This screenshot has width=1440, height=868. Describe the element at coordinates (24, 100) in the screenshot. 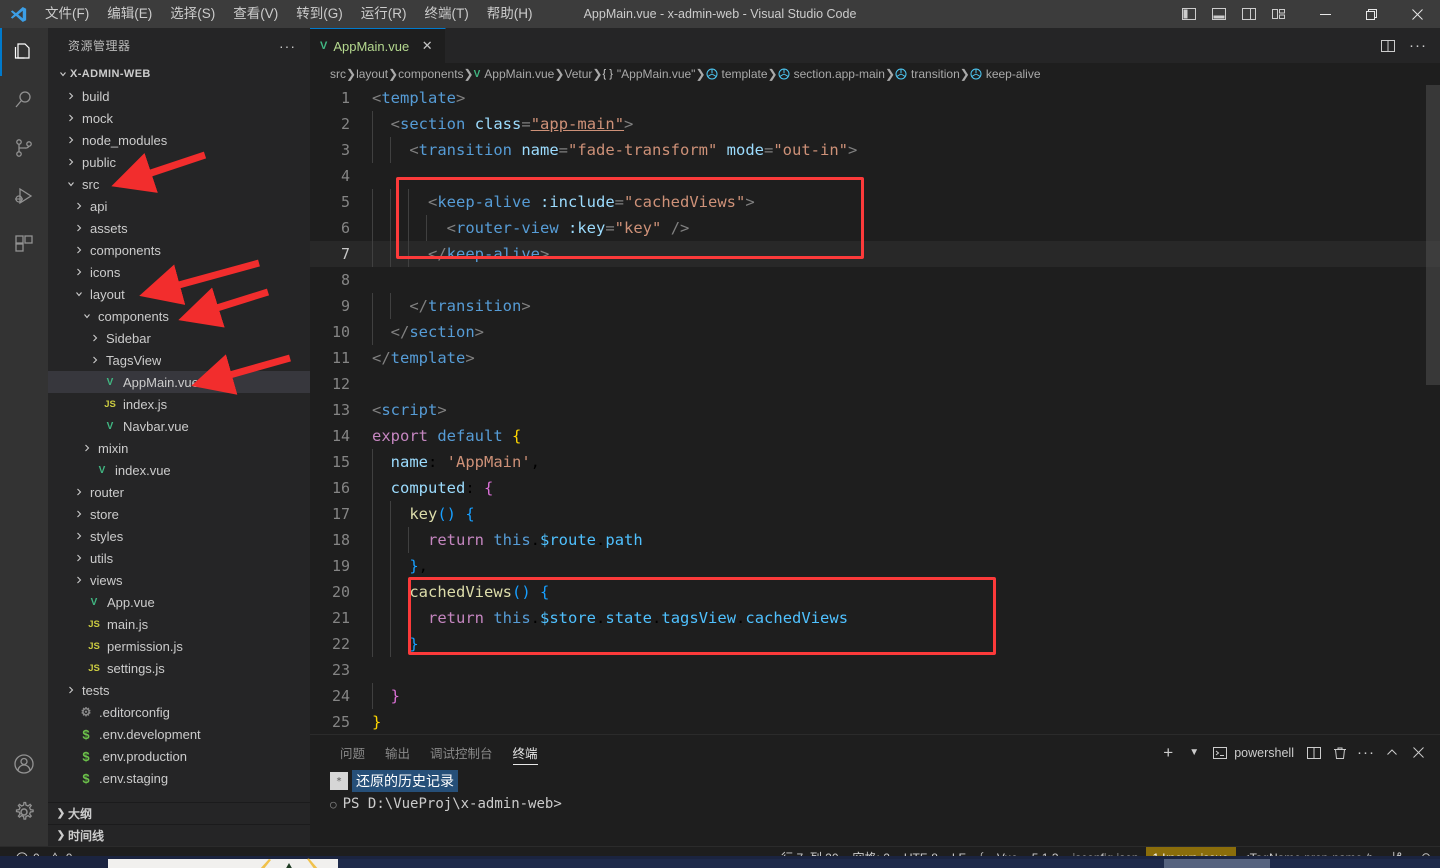

I see `activity-search` at that location.